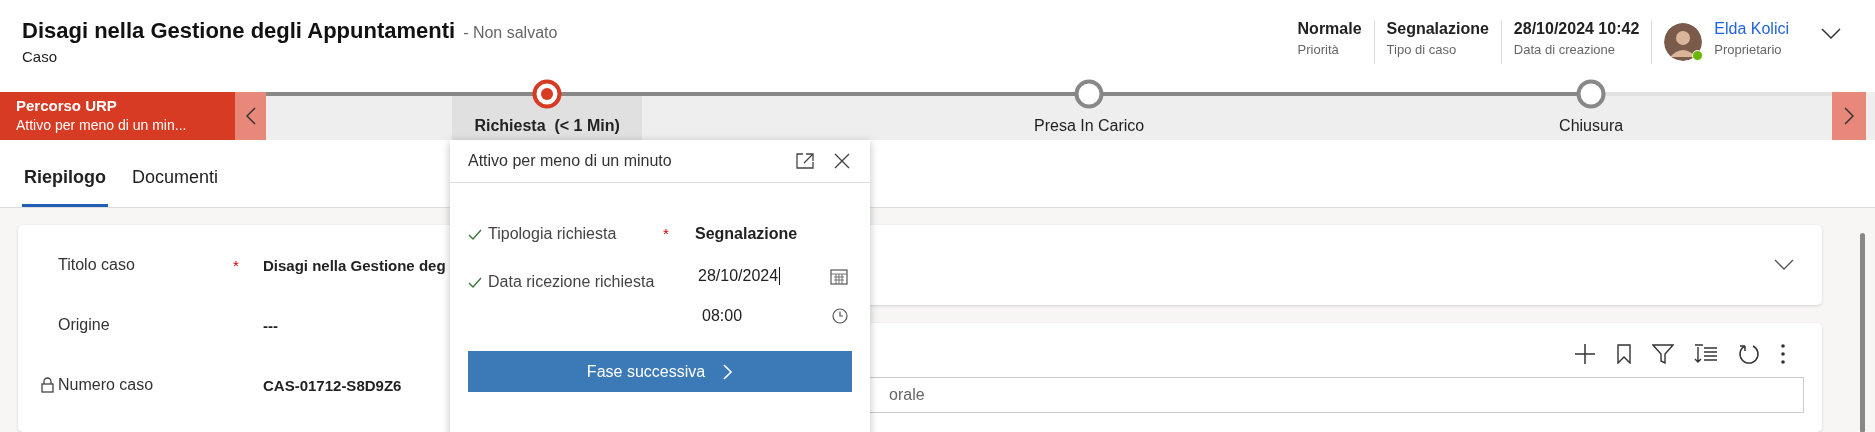 This screenshot has width=1875, height=432. What do you see at coordinates (719, 316) in the screenshot?
I see `time-field: 08:00` at bounding box center [719, 316].